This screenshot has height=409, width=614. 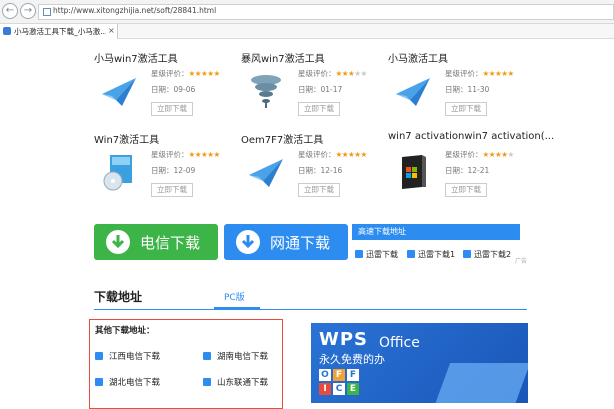 What do you see at coordinates (136, 57) in the screenshot?
I see `software-title-link: 小马win7激活工具` at bounding box center [136, 57].